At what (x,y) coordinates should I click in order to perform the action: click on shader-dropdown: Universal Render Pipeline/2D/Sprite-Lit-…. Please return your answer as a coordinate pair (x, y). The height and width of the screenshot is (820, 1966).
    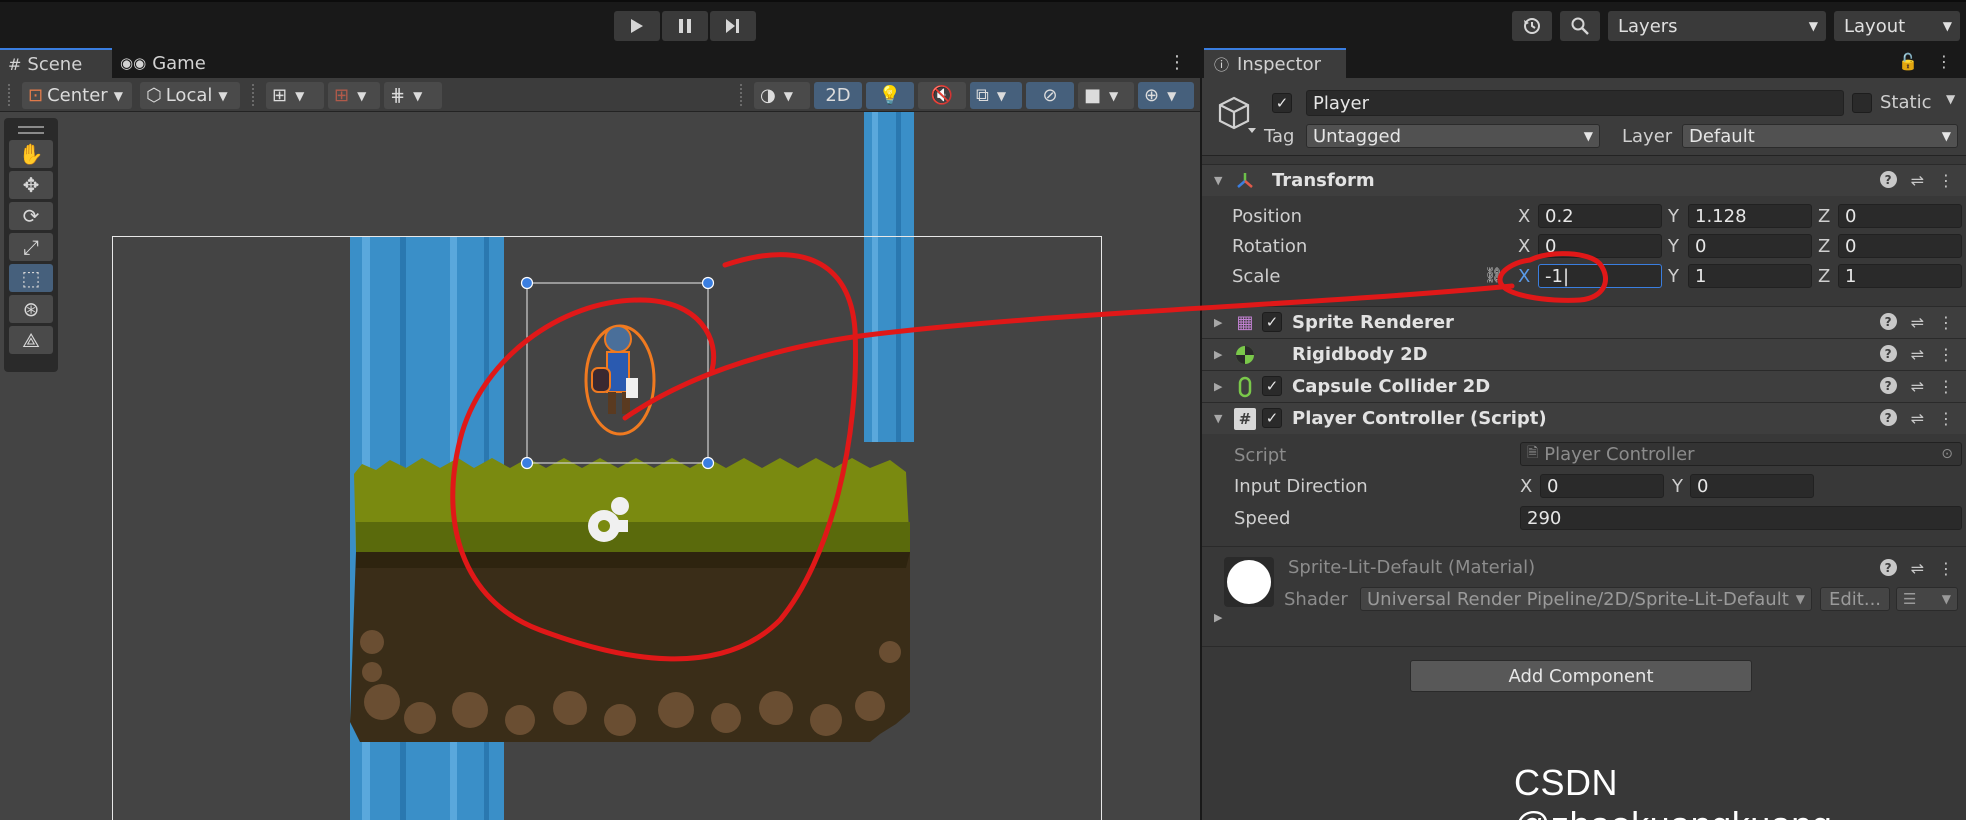
    Looking at the image, I should click on (1586, 599).